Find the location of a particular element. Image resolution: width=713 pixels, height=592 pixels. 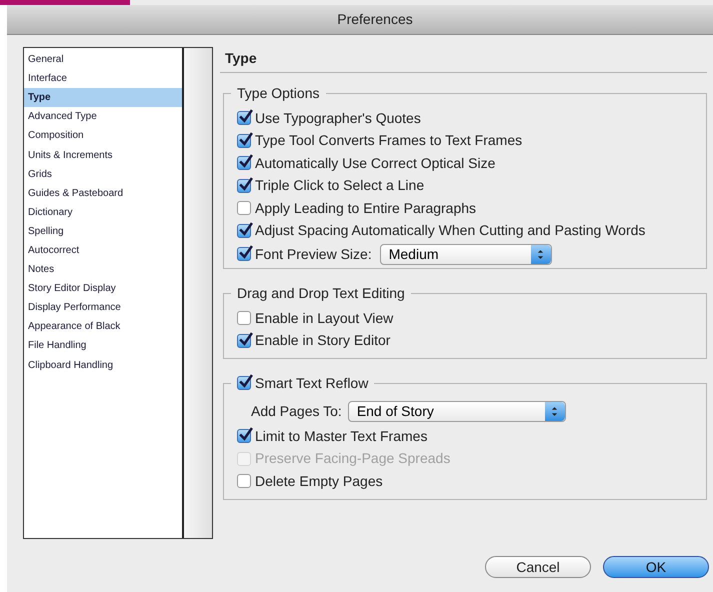

checkbox-label: Limit to Master Text Frames is located at coordinates (341, 436).